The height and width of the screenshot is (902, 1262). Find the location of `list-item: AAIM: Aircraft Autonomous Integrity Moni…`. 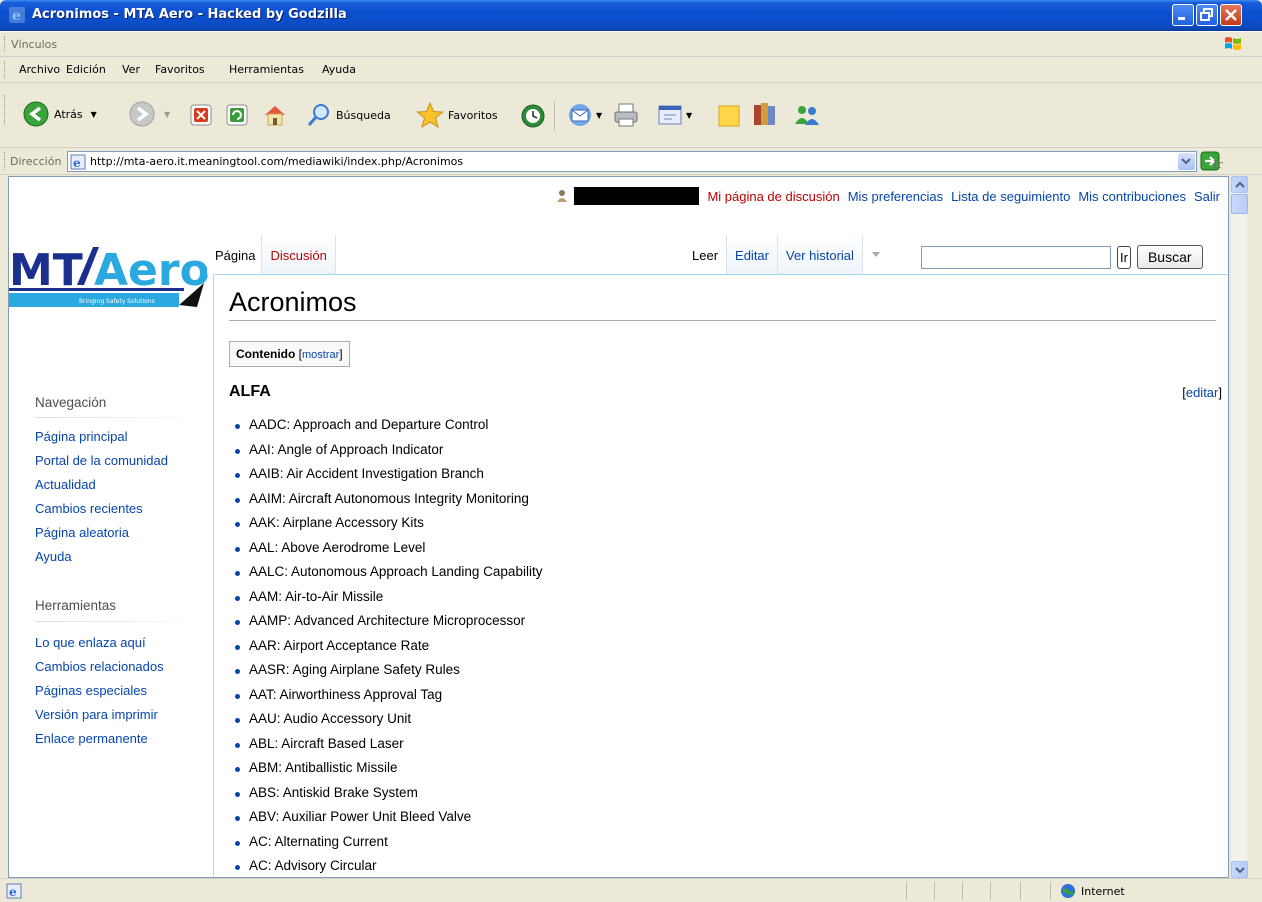

list-item: AAIM: Aircraft Autonomous Integrity Moni… is located at coordinates (387, 503).